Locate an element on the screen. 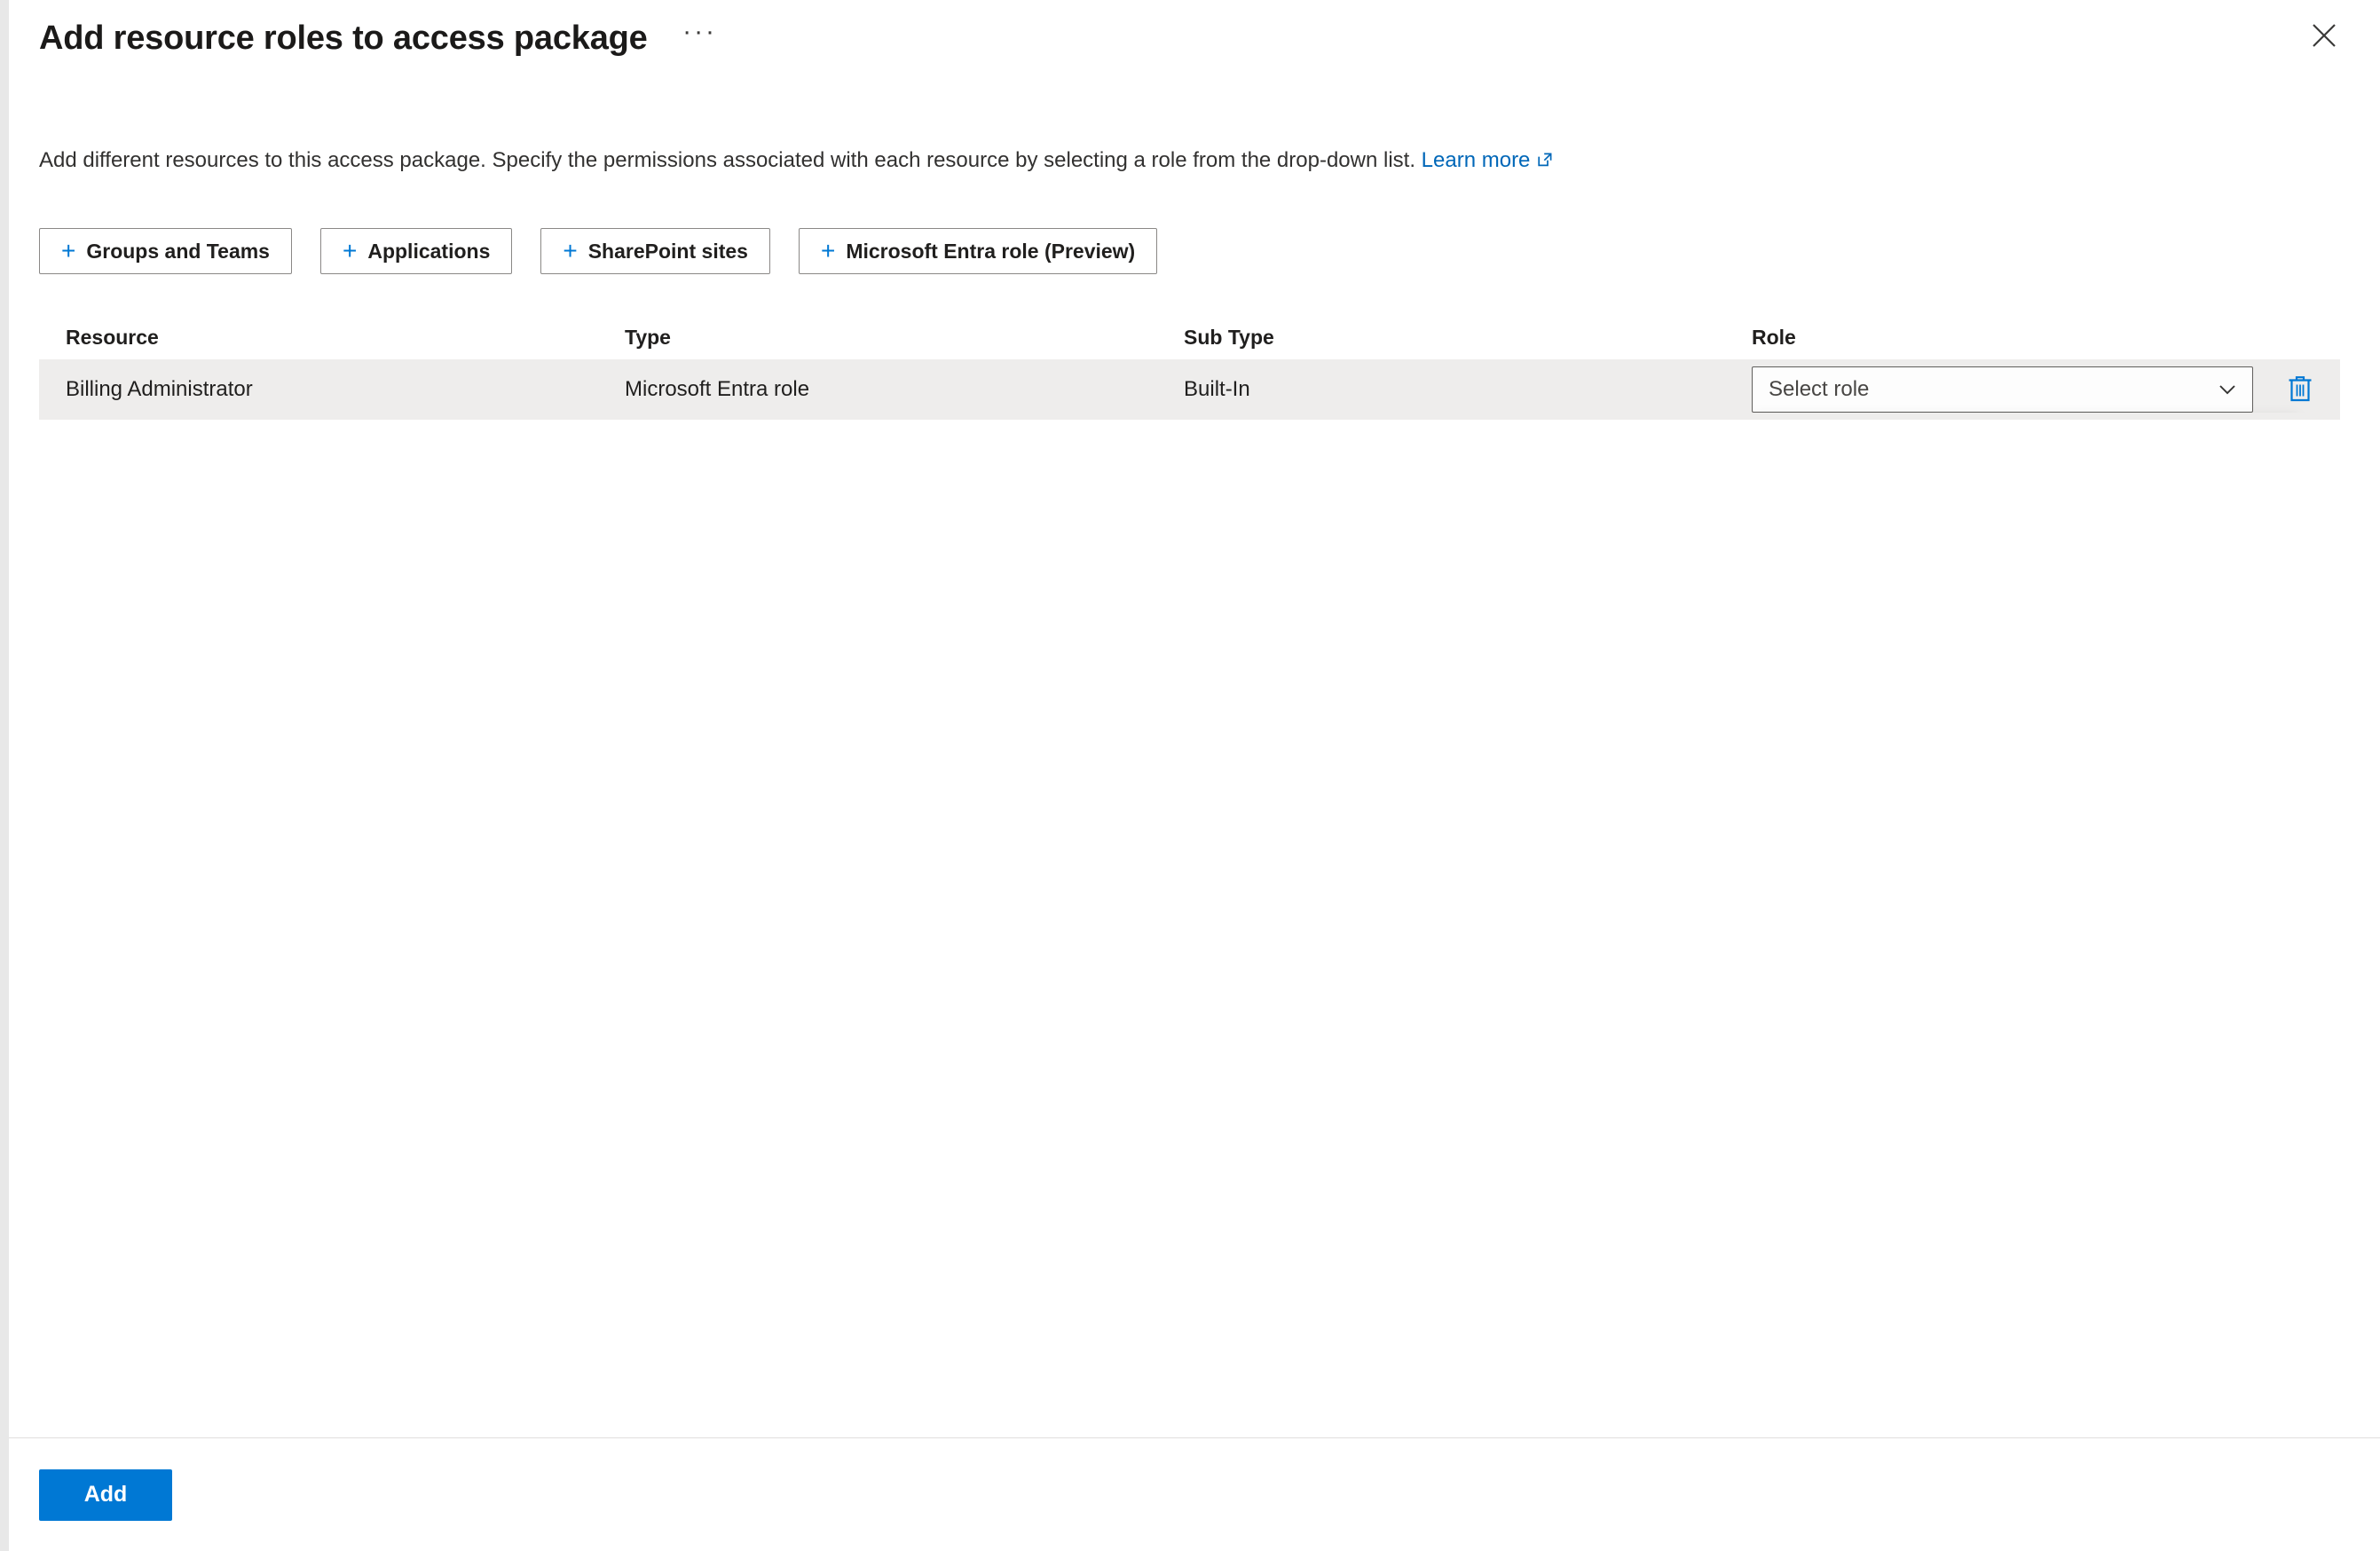 The width and height of the screenshot is (2380, 1551). close-icon is located at coordinates (2324, 36).